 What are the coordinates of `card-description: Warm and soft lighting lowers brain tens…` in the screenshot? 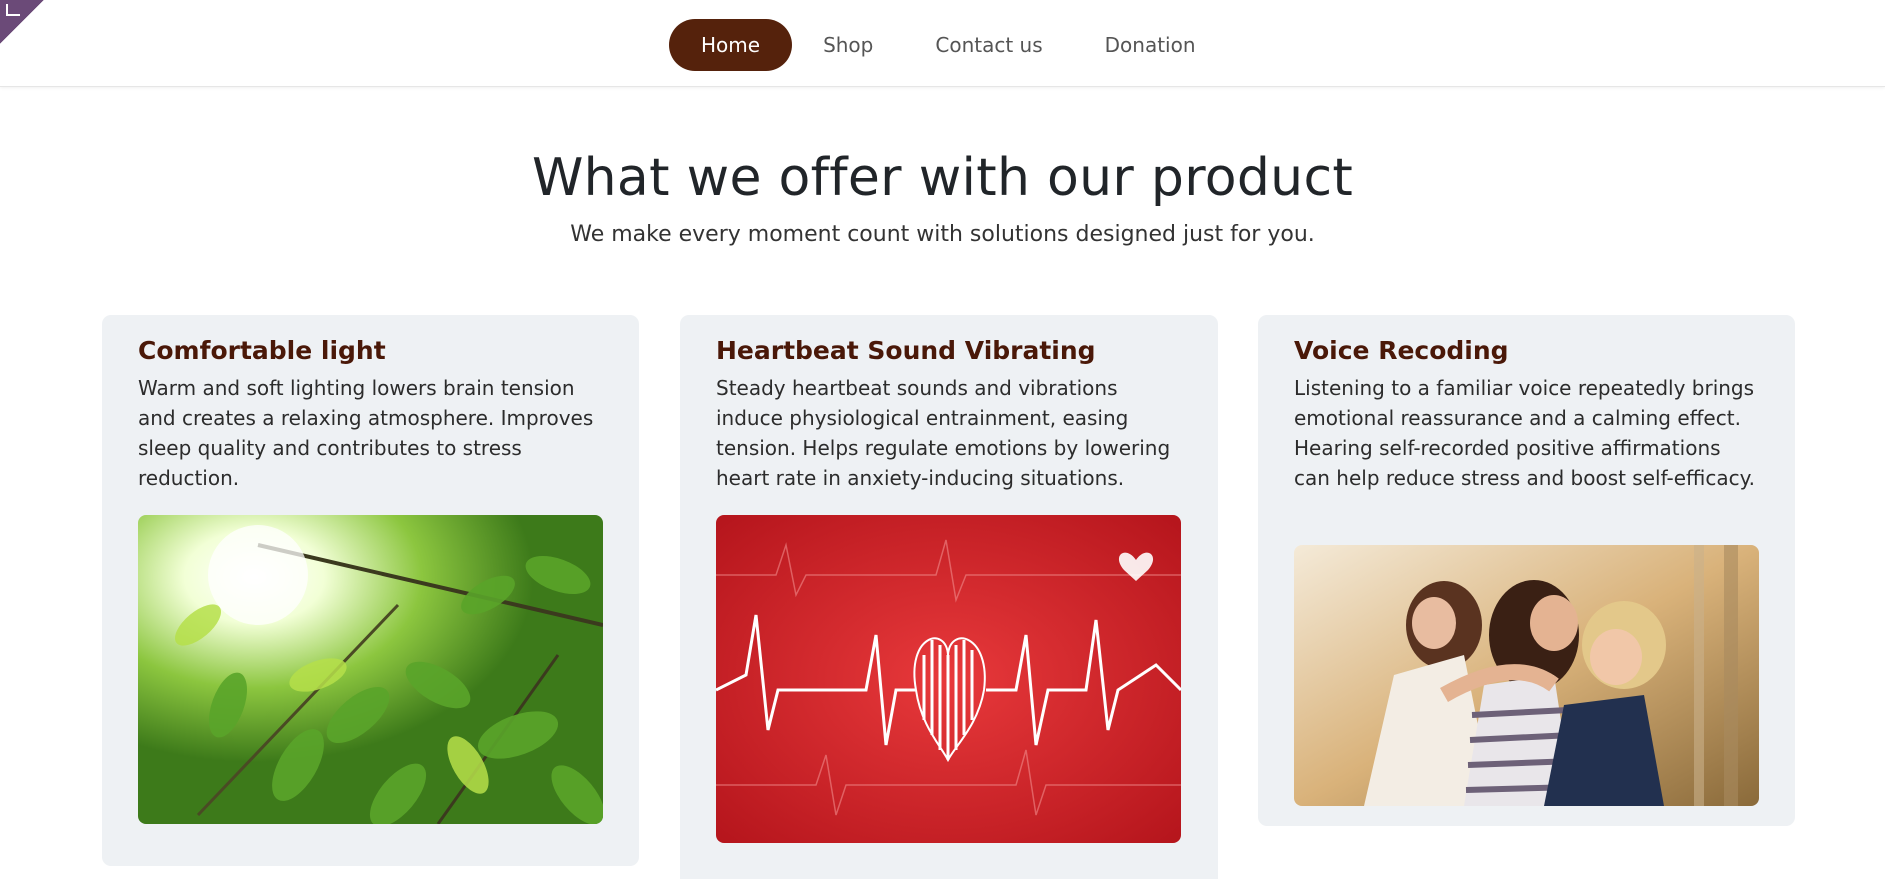 It's located at (366, 433).